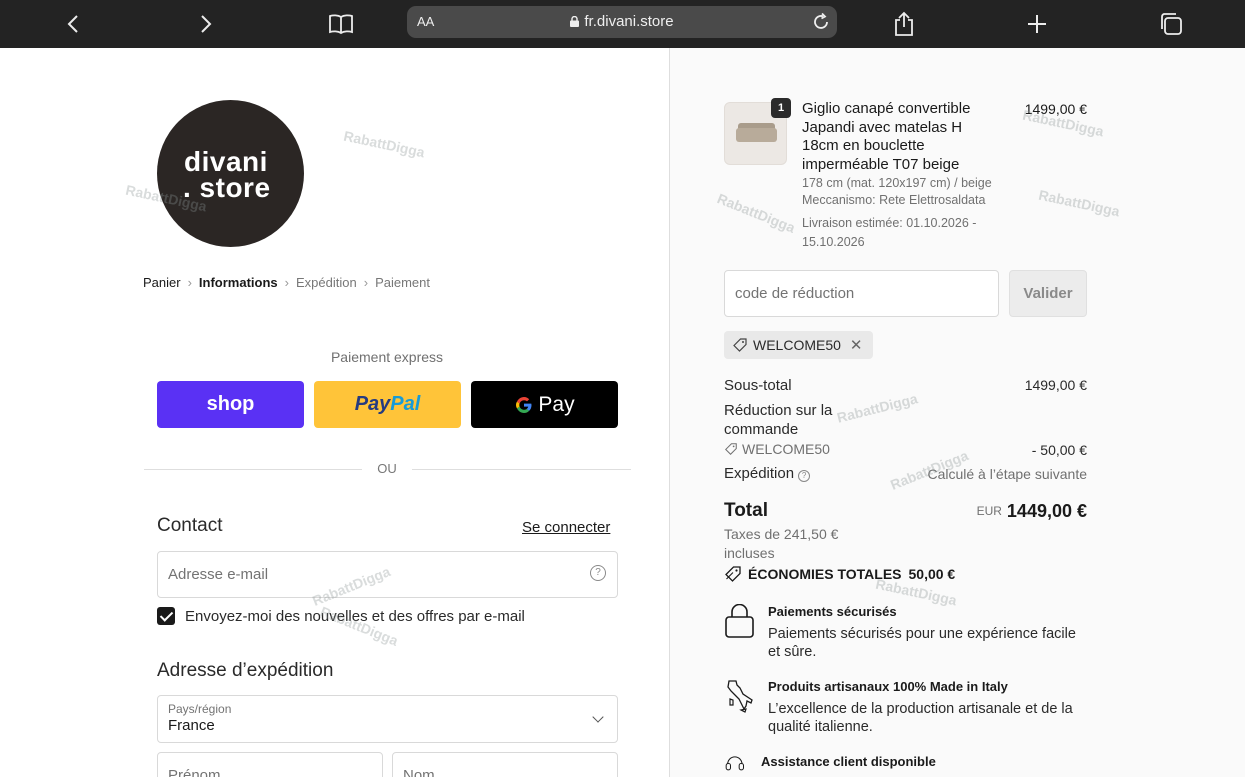 The image size is (1245, 777). I want to click on paypal-button: Pay Pal, so click(387, 404).